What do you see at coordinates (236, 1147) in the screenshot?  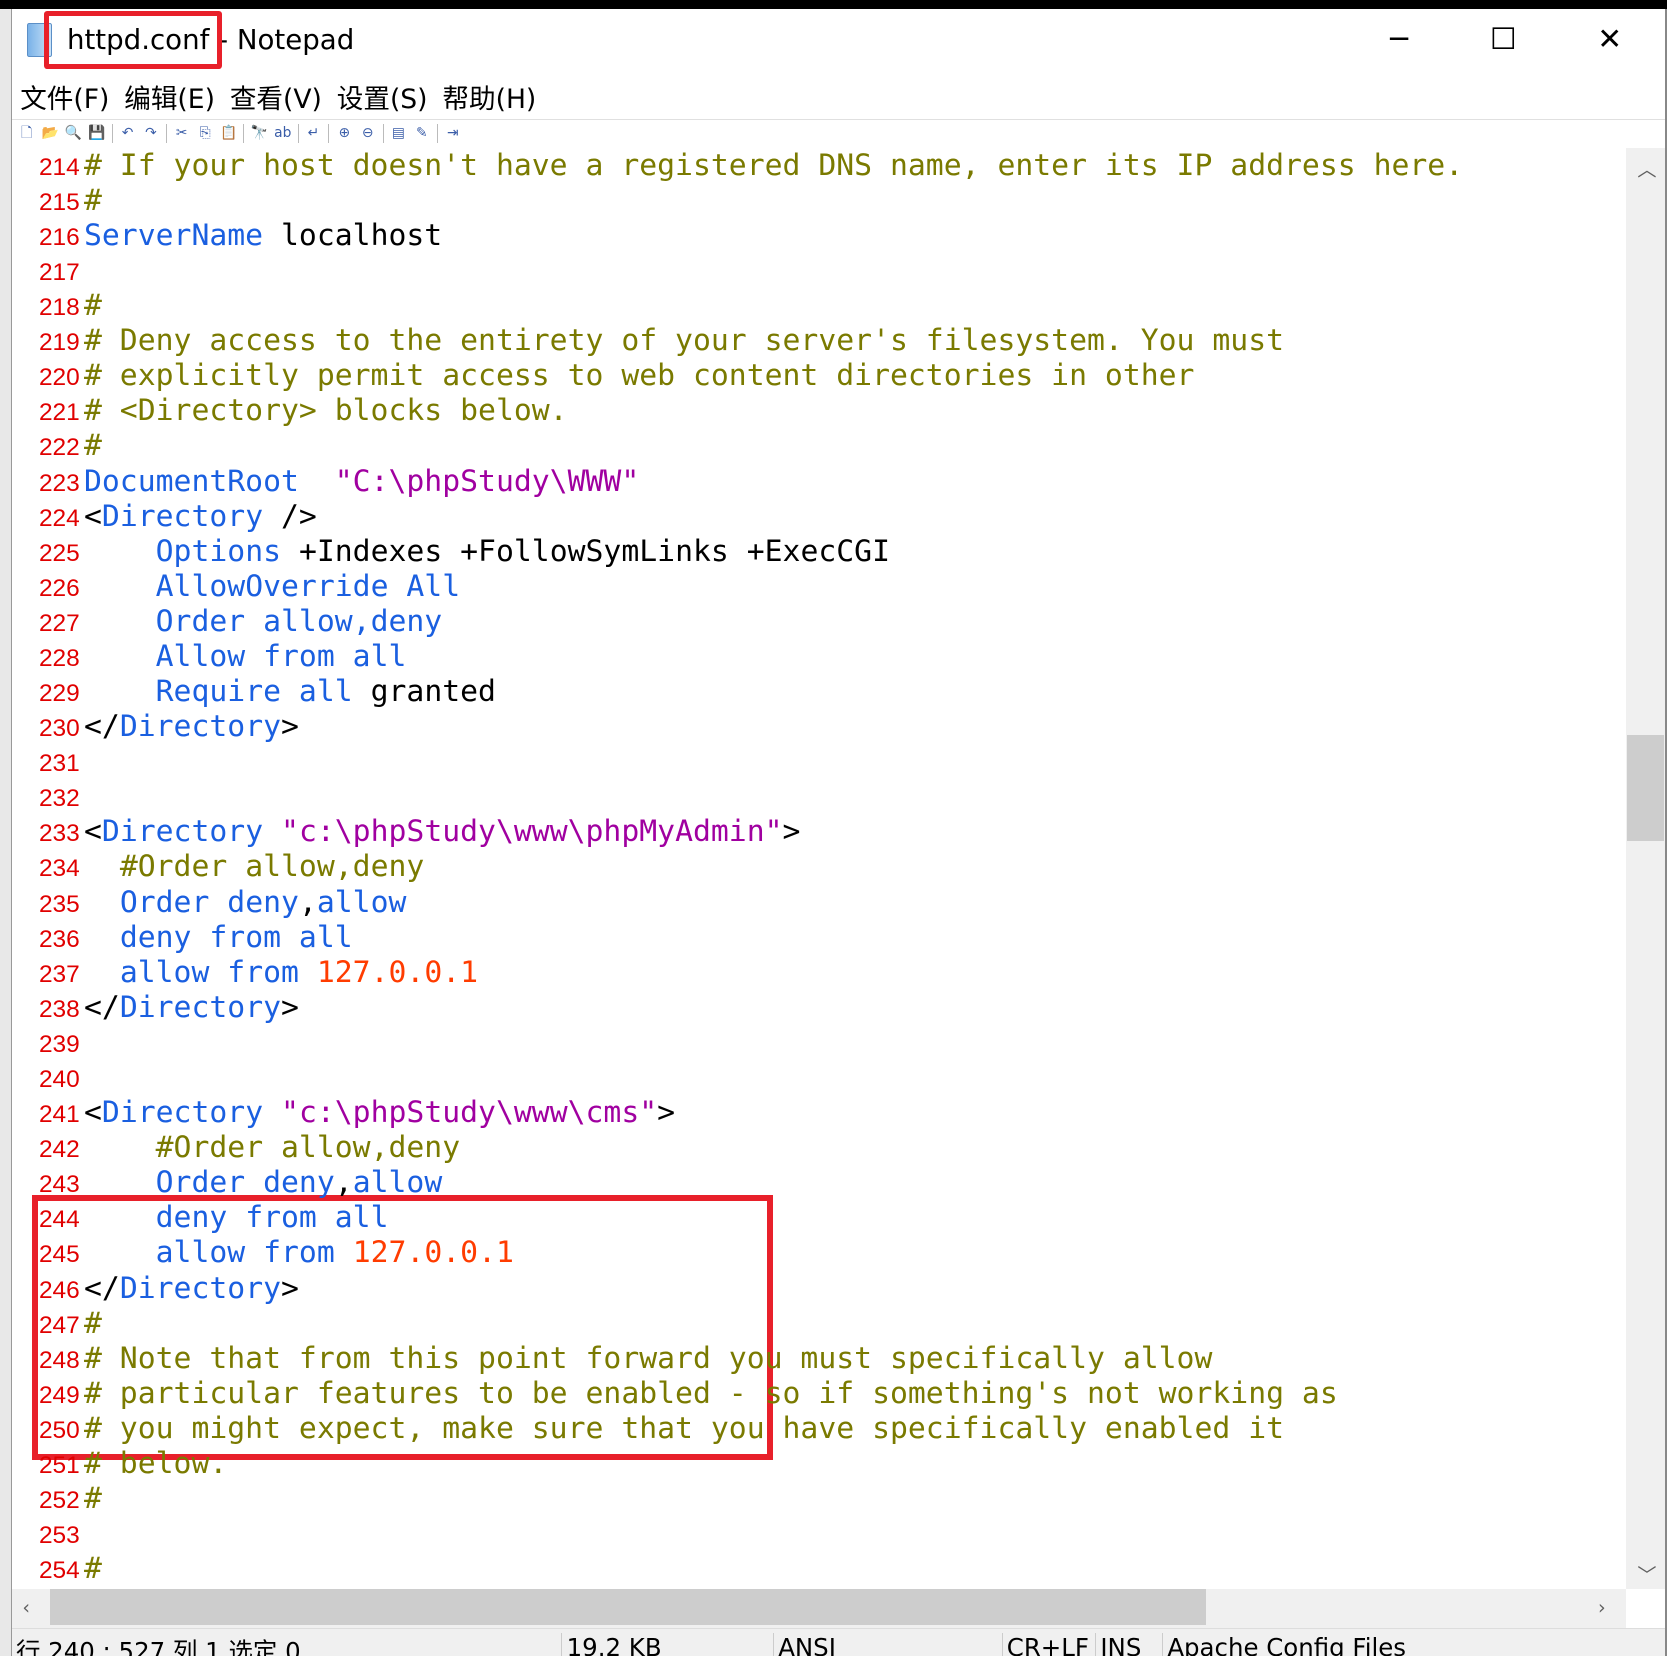 I see `code-line: 242 #Order allow,deny` at bounding box center [236, 1147].